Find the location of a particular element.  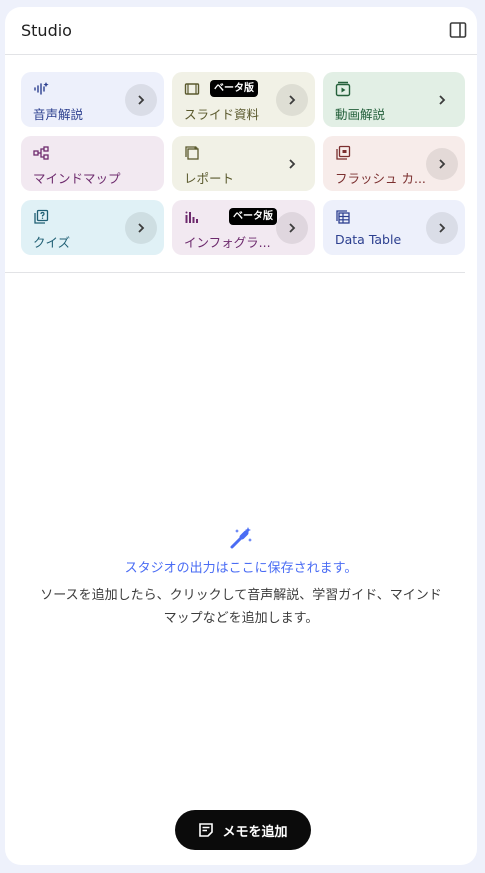

tile-data-table: Data Table is located at coordinates (394, 227).